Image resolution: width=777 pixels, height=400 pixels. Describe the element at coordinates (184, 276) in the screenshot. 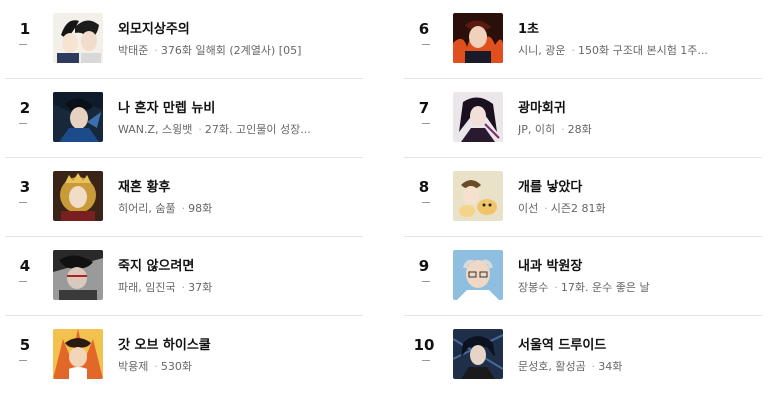

I see `ranking-item: 4 죽지 않으려면 파래, 임진국 · 37화` at that location.